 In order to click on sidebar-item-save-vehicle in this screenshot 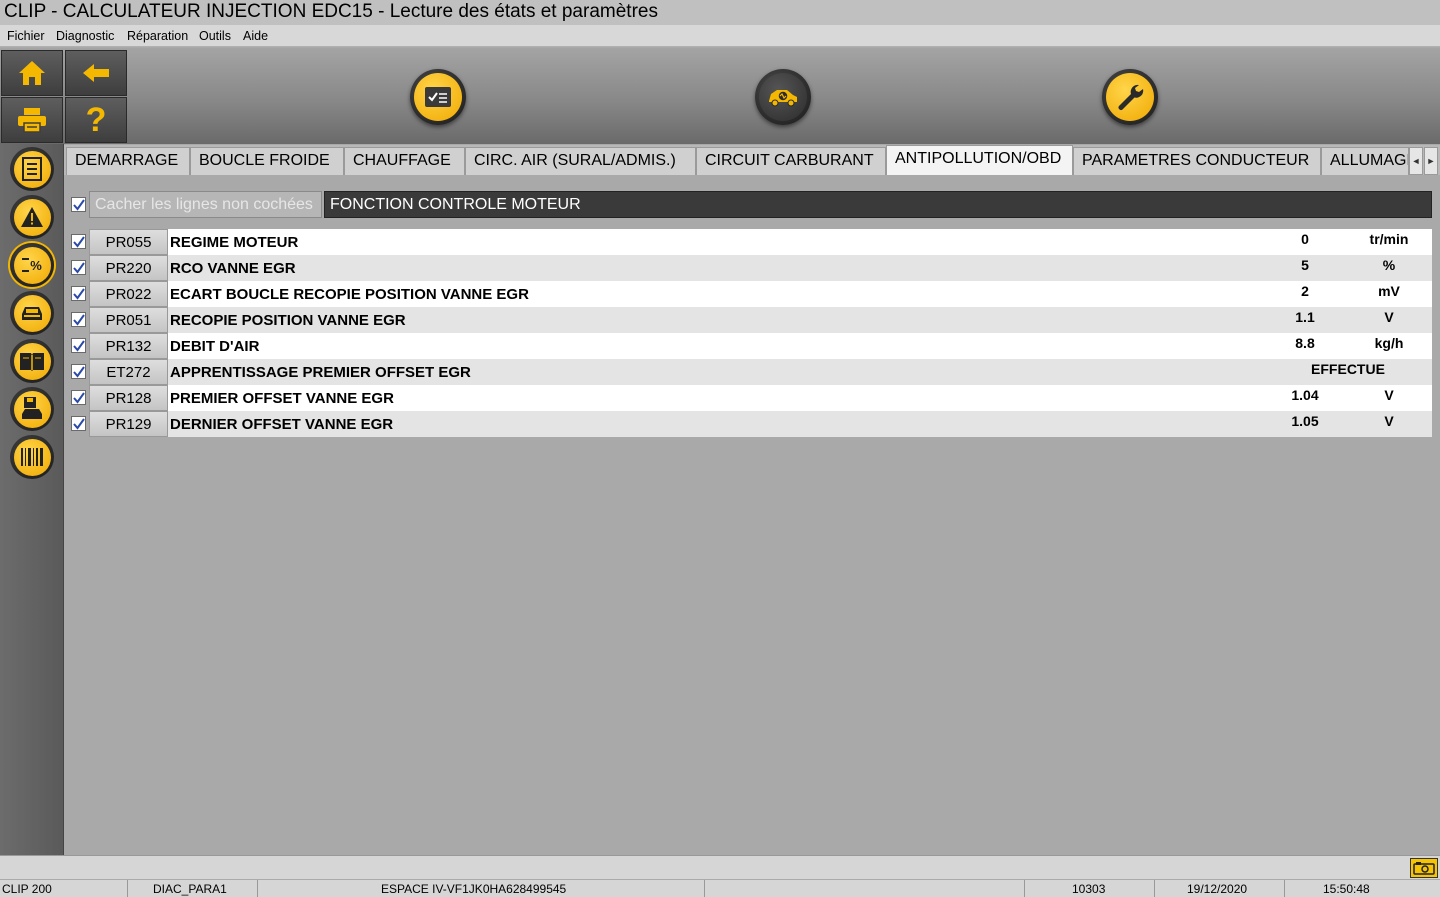, I will do `click(32, 409)`.